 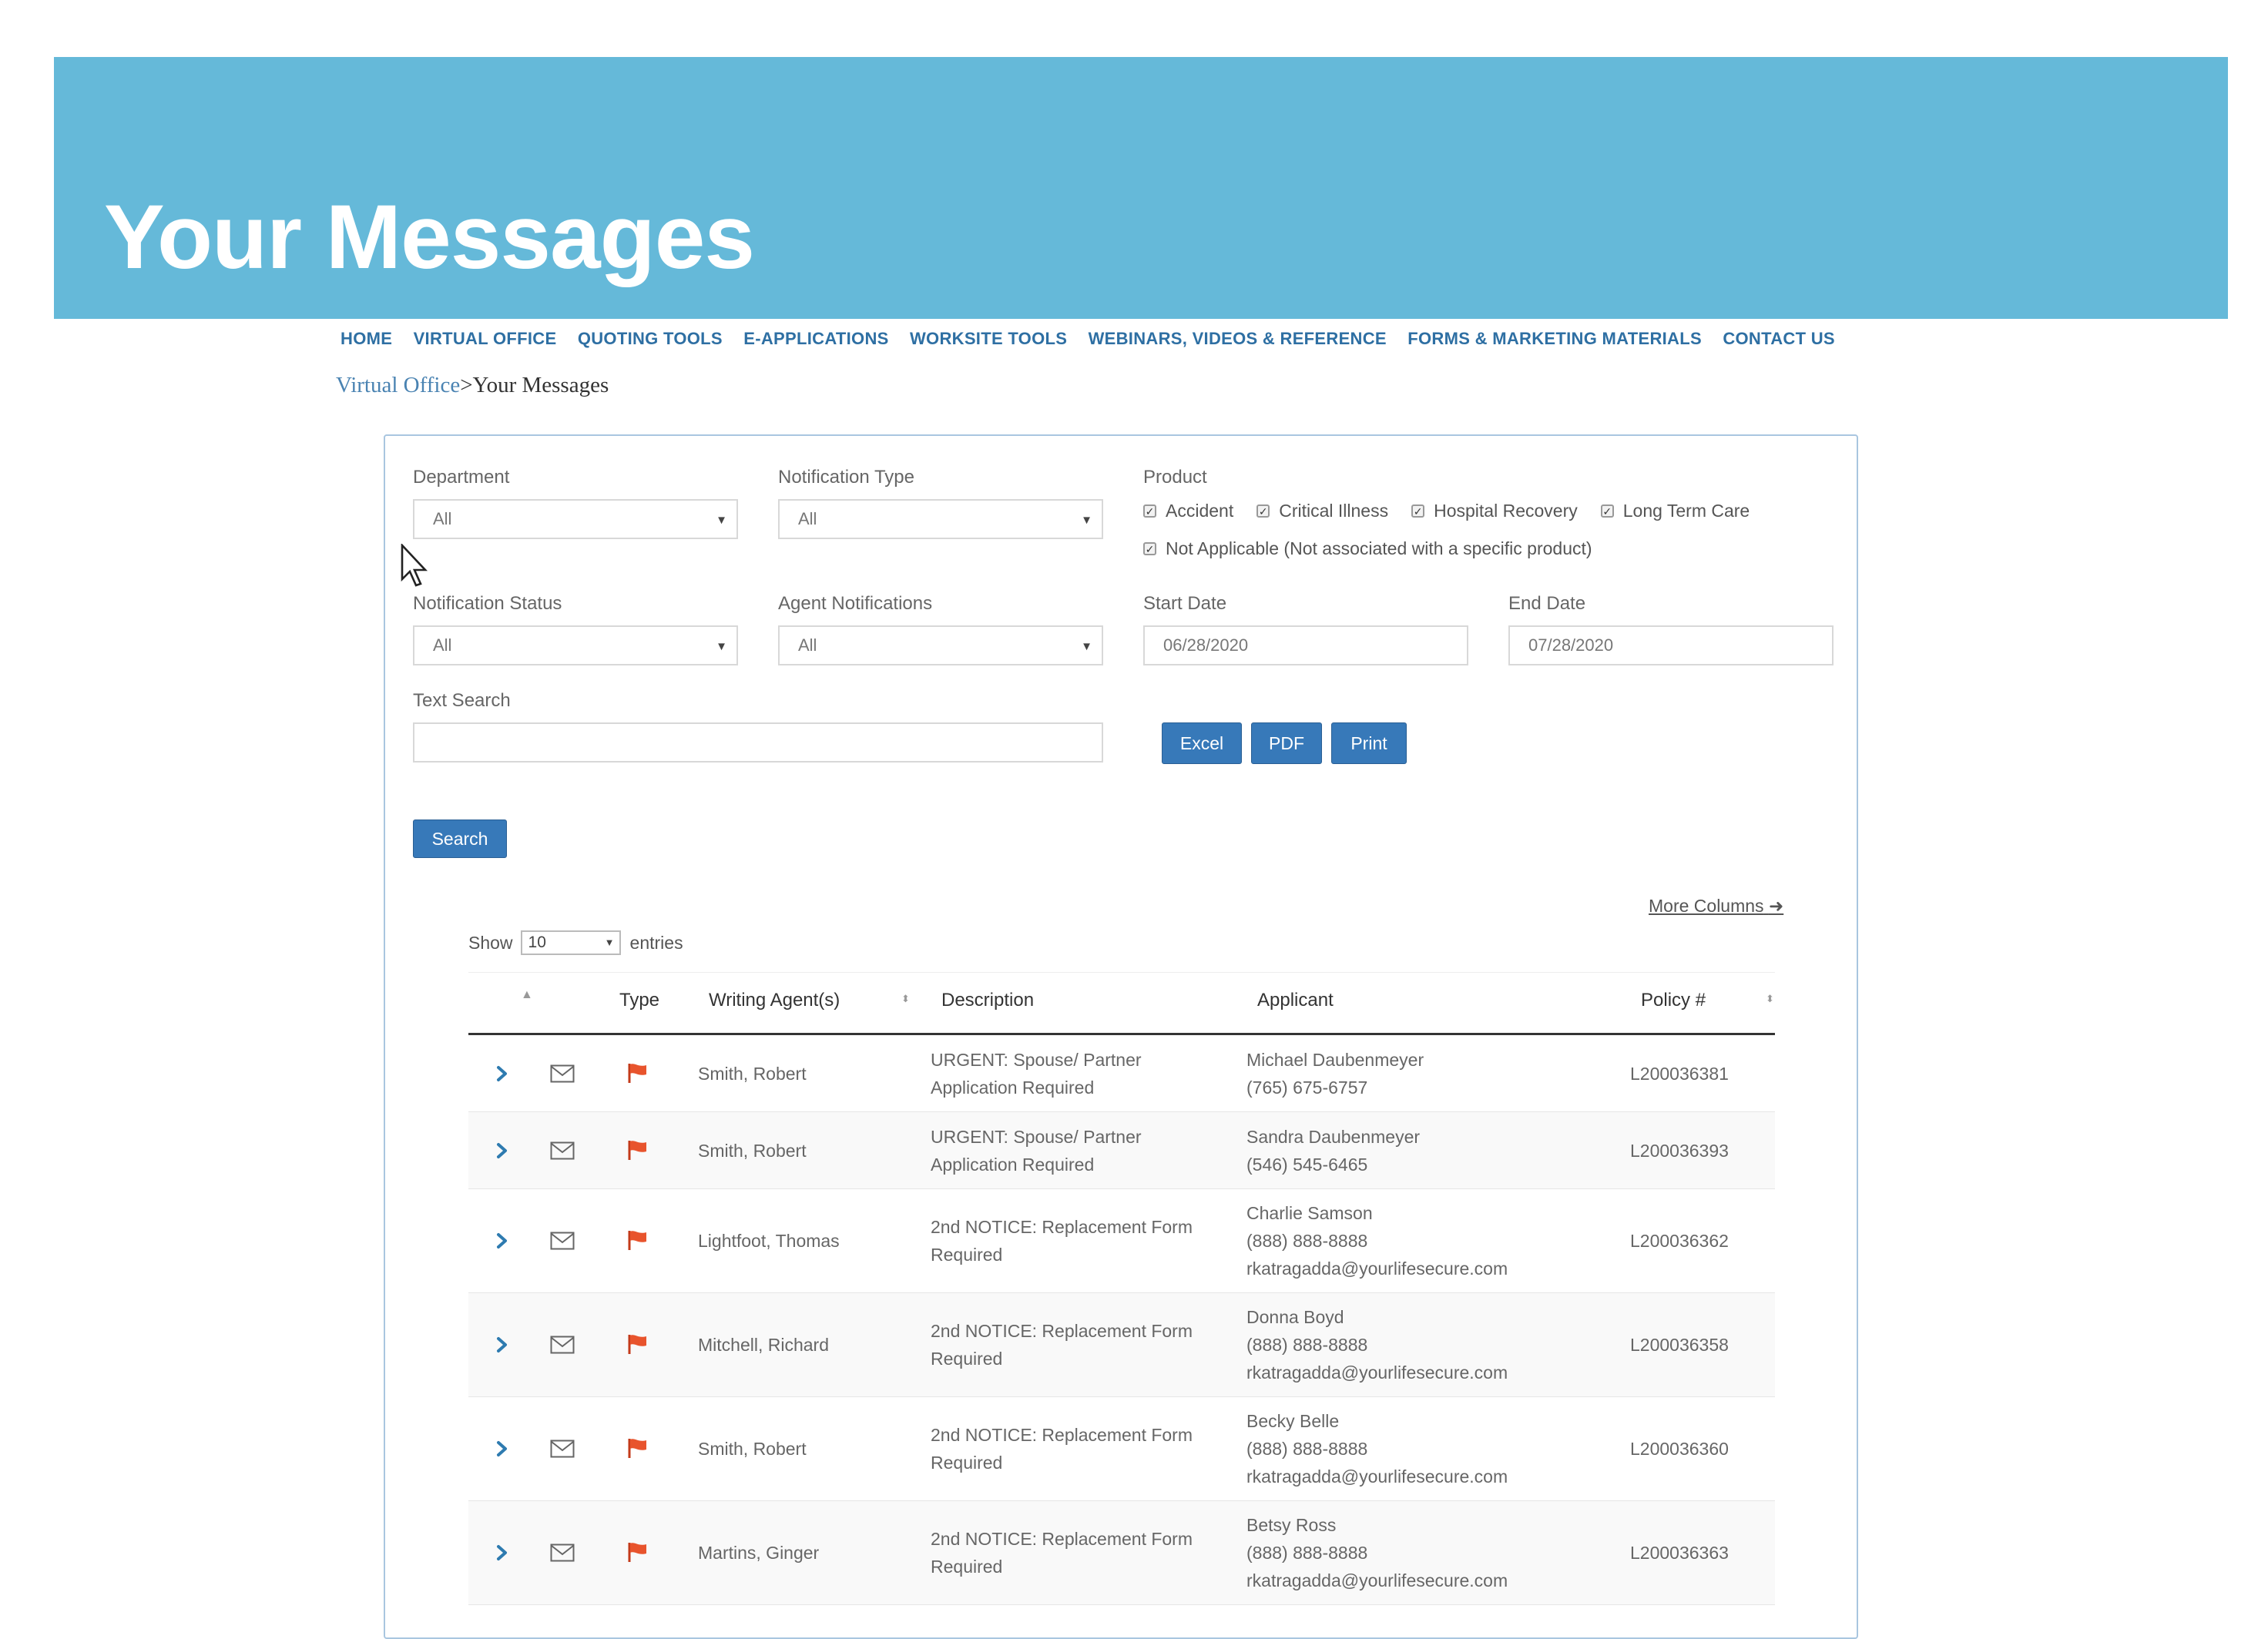 I want to click on entries-select: 10 ▼, so click(x=570, y=942).